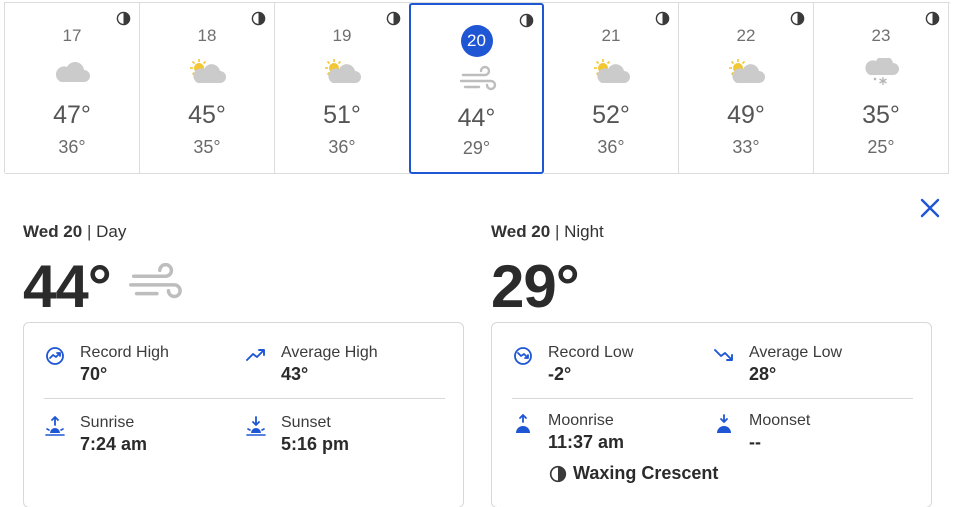  I want to click on moonrise: Moonrise 11:37 am, so click(568, 432).